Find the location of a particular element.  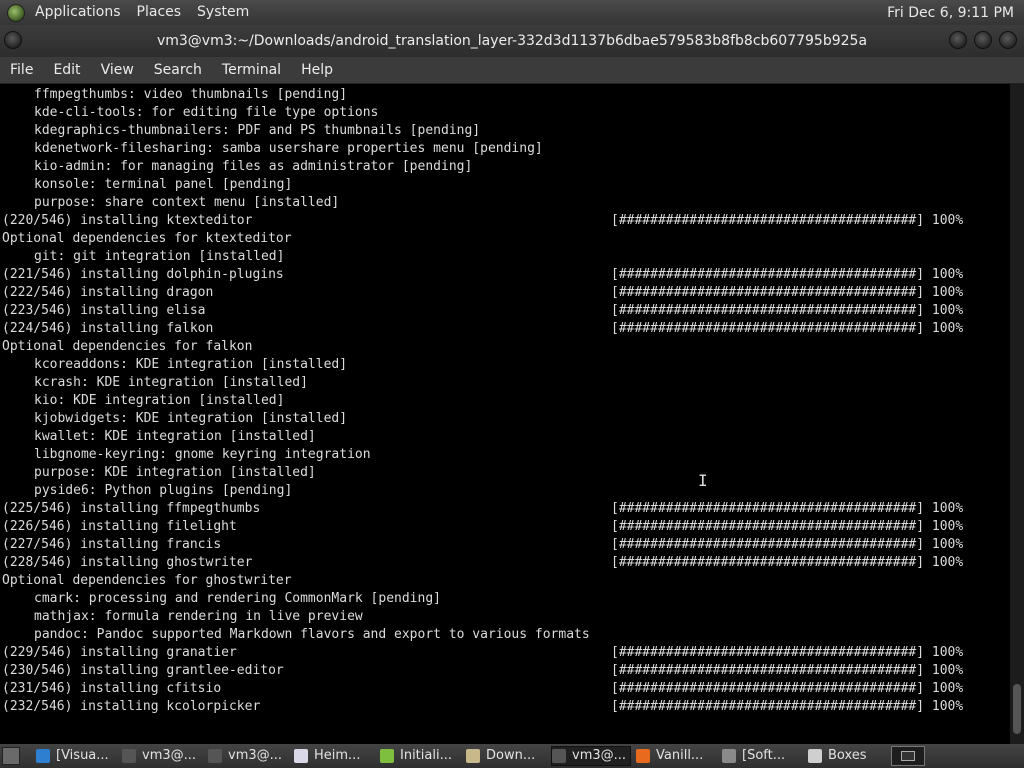

firefox-icon is located at coordinates (643, 756).